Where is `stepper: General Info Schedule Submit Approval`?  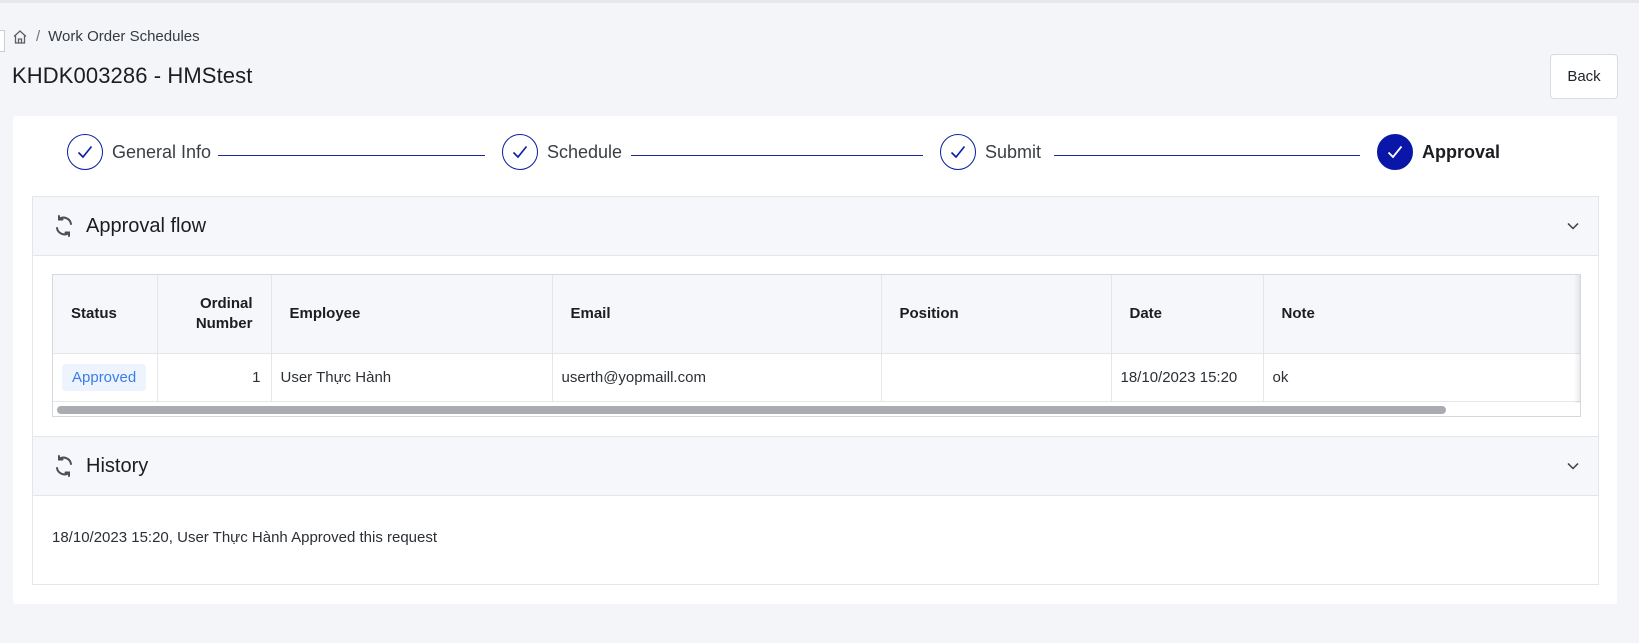 stepper: General Info Schedule Submit Approval is located at coordinates (815, 156).